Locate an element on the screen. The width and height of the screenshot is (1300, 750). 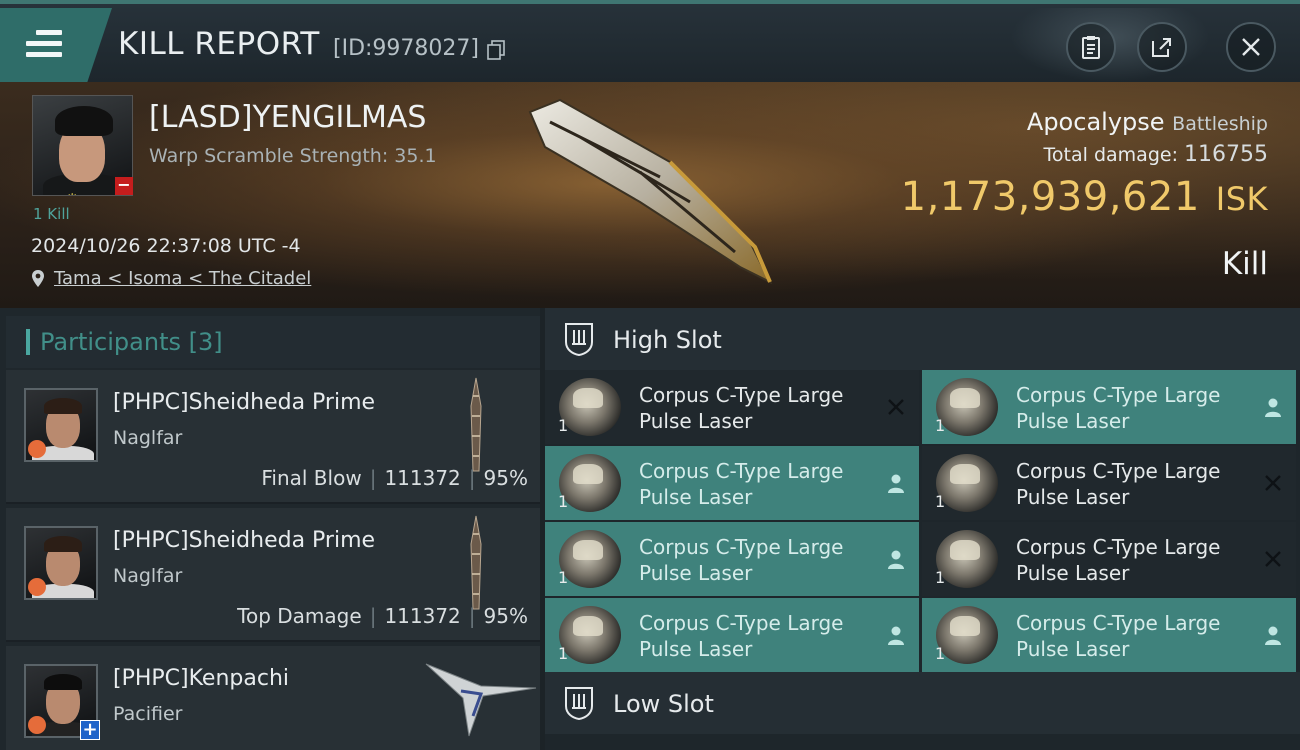
low-slot-header: Low Slot is located at coordinates (922, 703).